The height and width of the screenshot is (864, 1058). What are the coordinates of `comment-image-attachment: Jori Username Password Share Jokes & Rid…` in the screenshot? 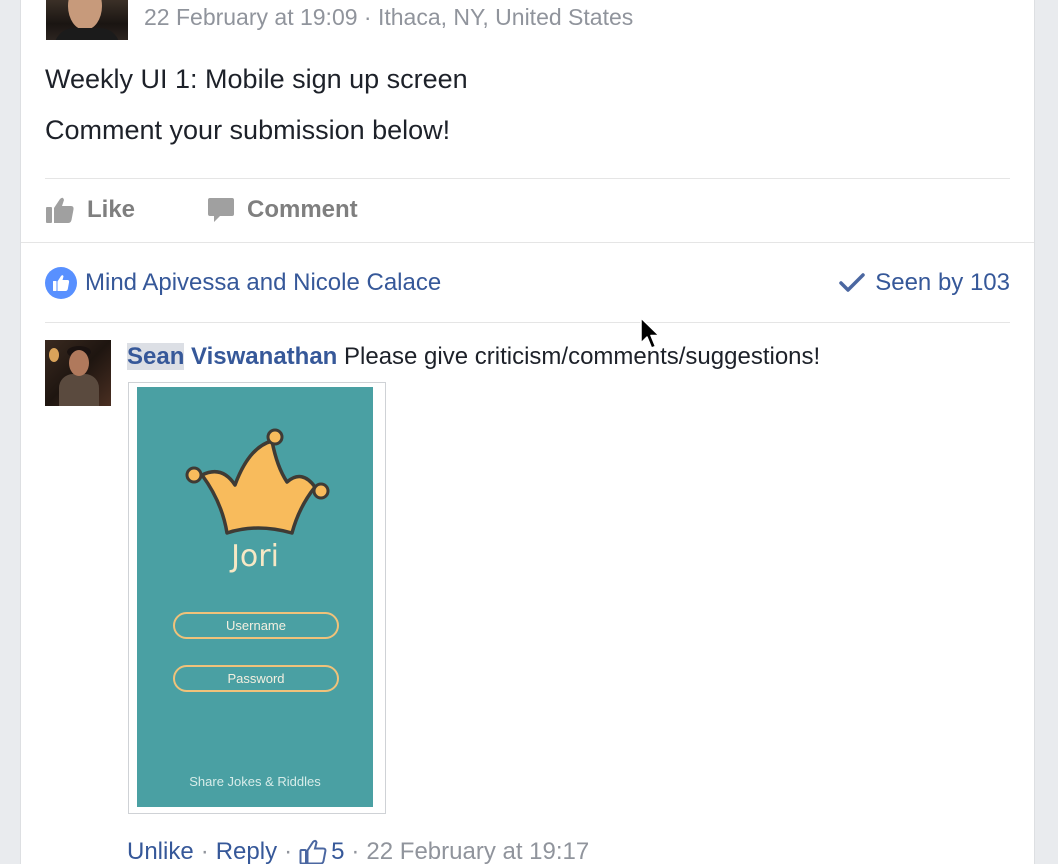 It's located at (257, 598).